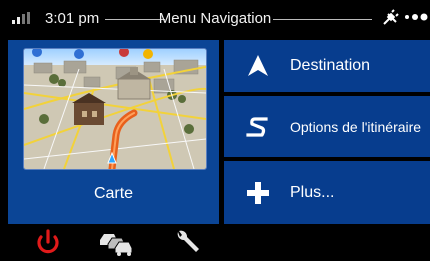  I want to click on power-icon, so click(48, 241).